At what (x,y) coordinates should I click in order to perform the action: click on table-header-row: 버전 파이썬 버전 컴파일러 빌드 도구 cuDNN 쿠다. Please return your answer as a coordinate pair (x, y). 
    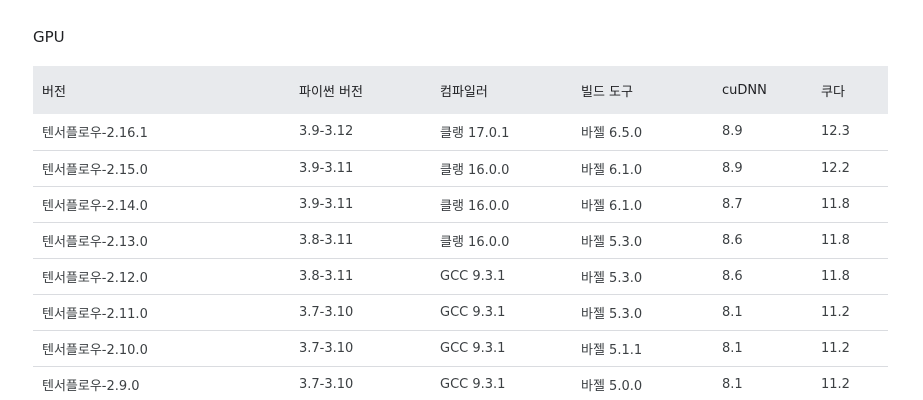
    Looking at the image, I should click on (460, 90).